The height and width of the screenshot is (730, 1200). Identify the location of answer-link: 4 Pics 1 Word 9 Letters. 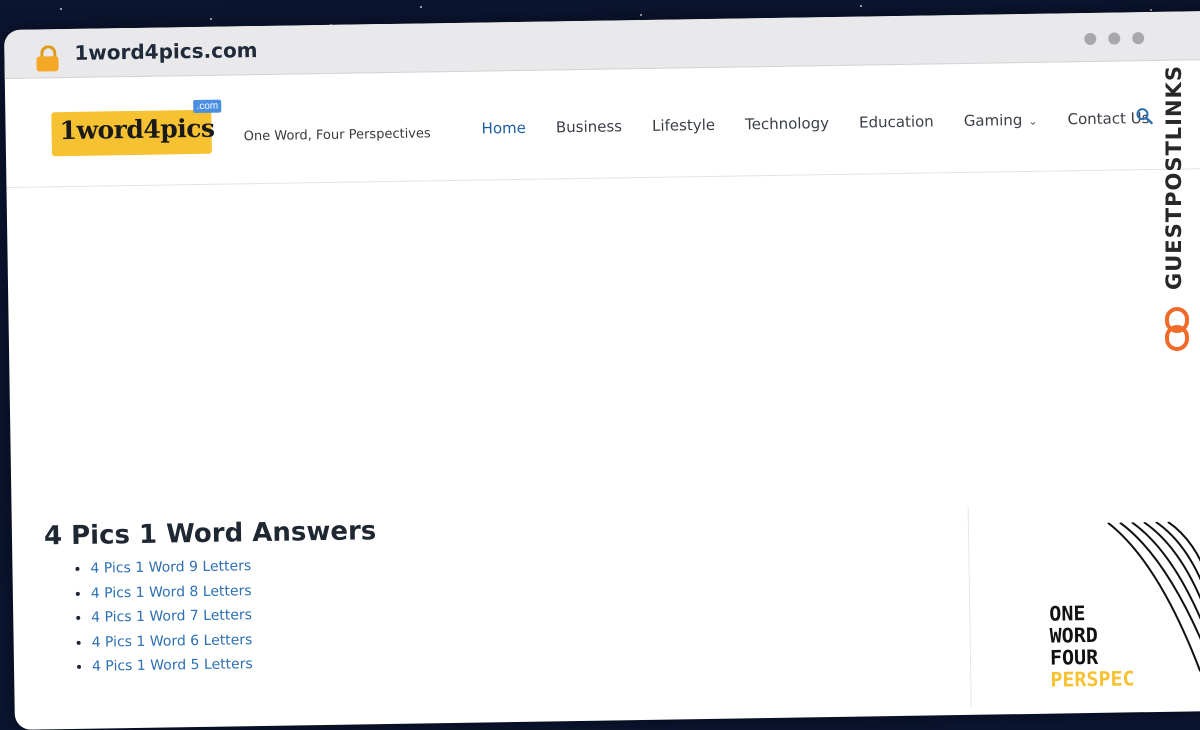
(170, 567).